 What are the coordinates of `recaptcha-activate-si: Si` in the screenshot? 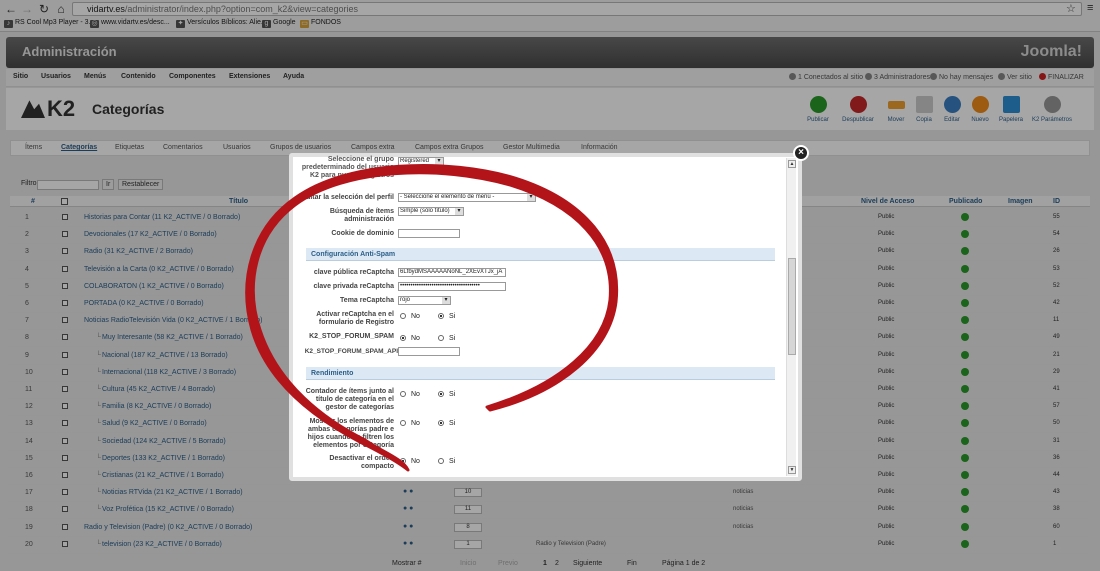 It's located at (446, 316).